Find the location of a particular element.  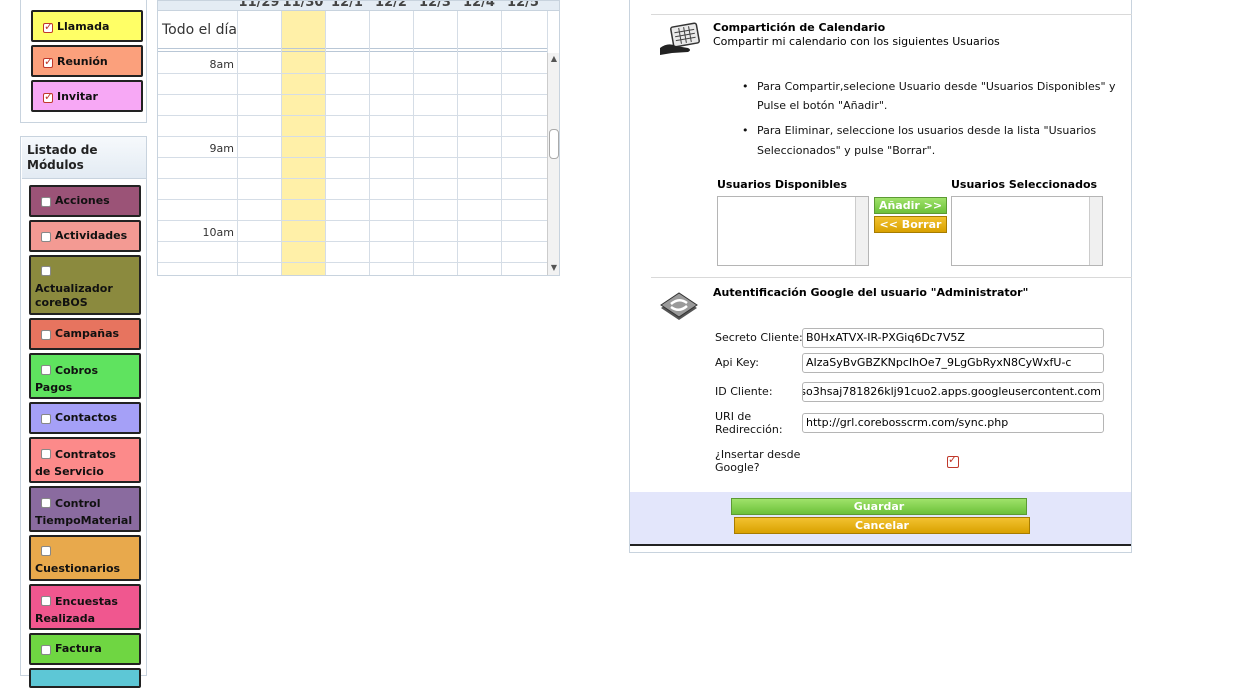

insert-from-google-label-line1: ¿Insertar desde is located at coordinates (758, 454).